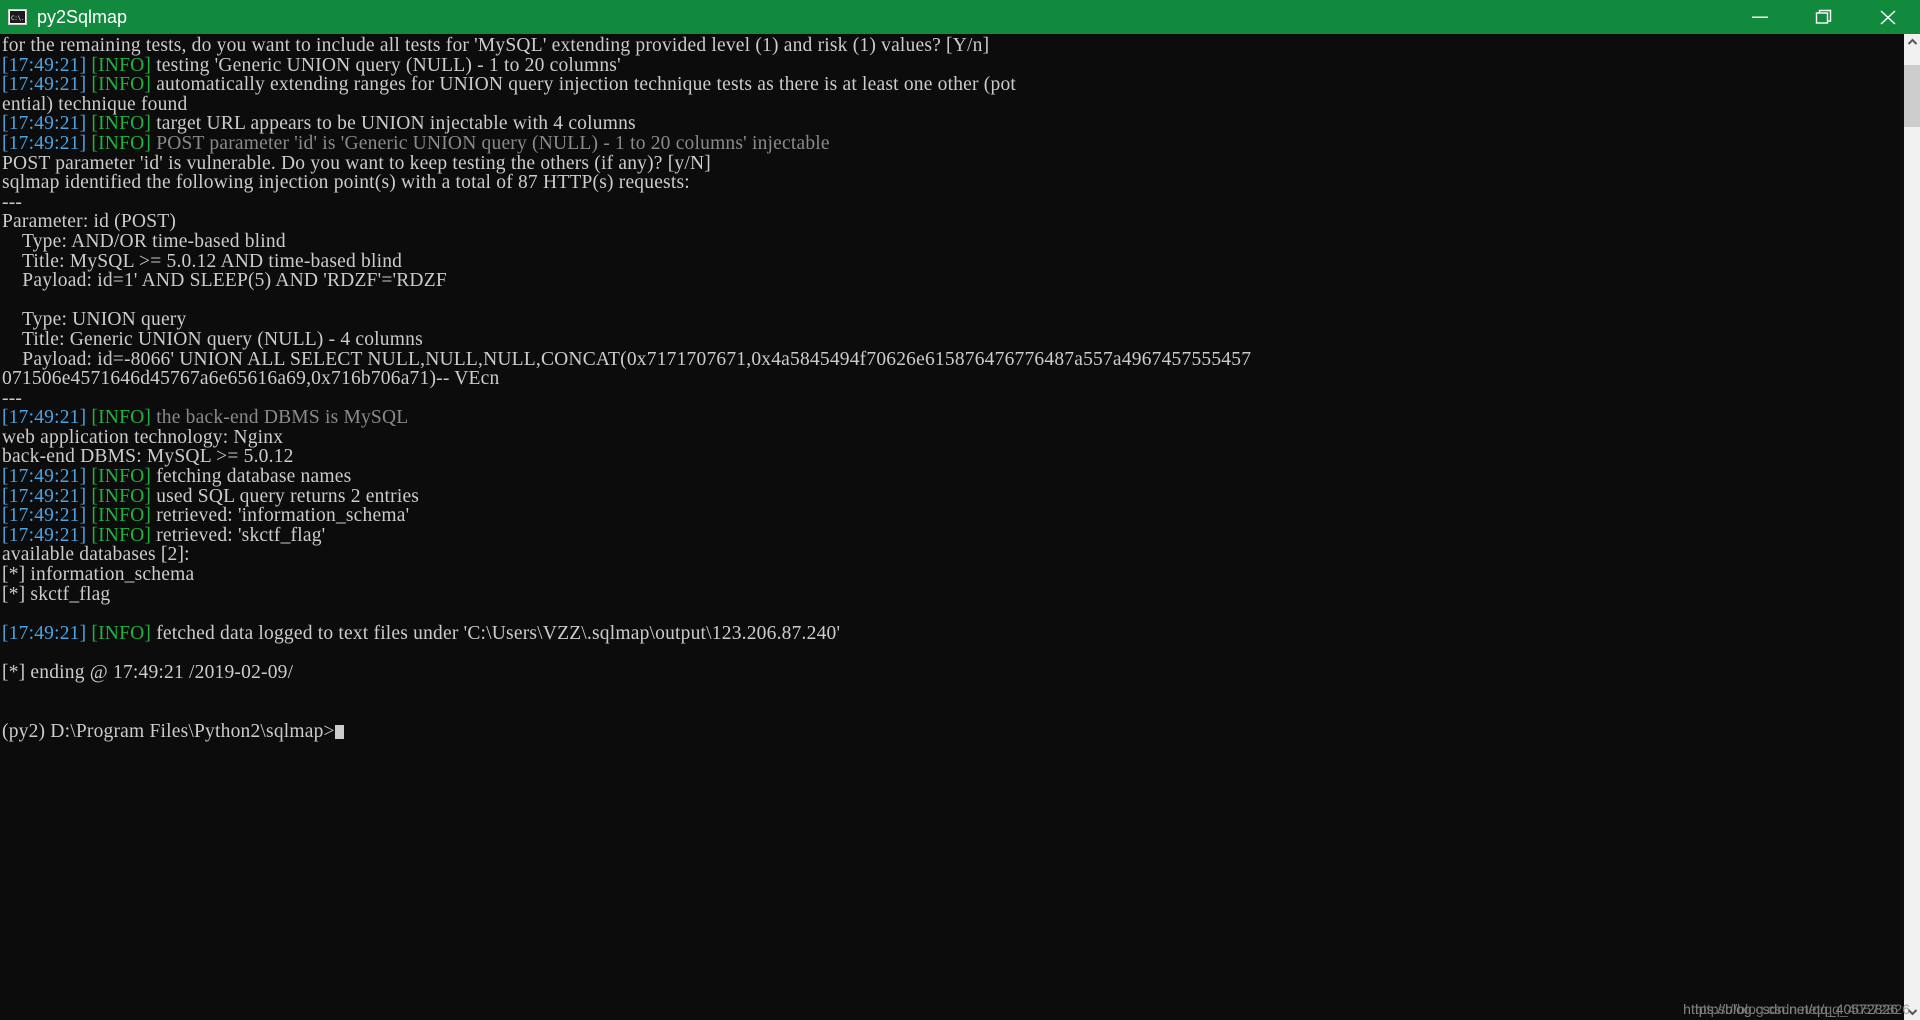  I want to click on cmd-console-icon, so click(17, 17).